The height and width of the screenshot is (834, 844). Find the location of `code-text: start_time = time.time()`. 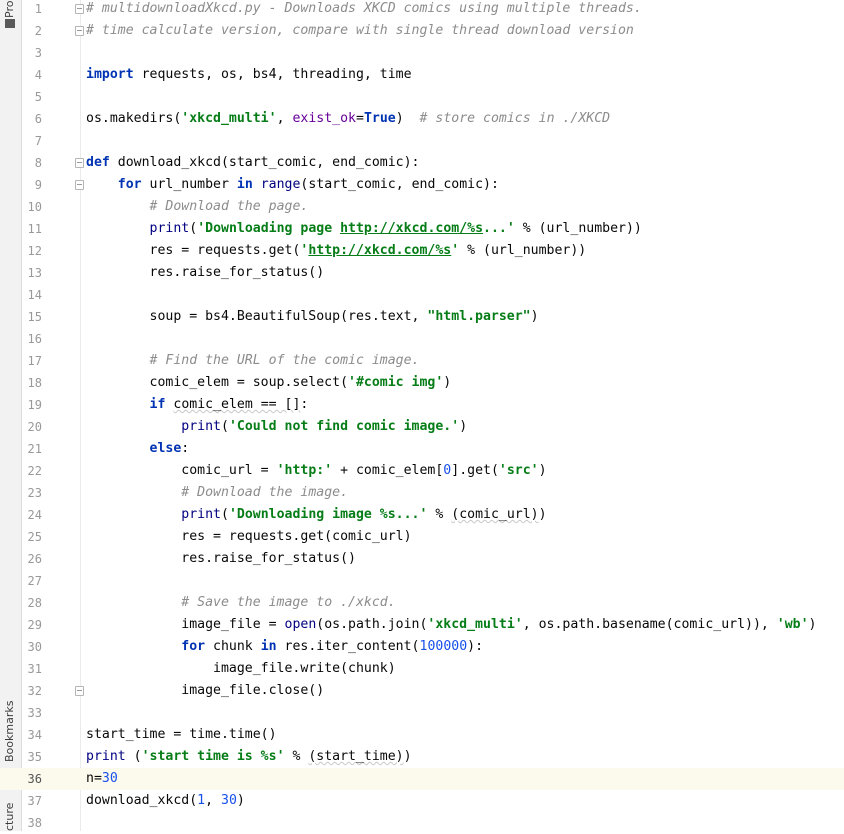

code-text: start_time = time.time() is located at coordinates (181, 734).